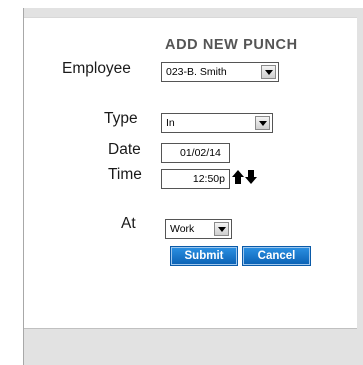 Image resolution: width=363 pixels, height=365 pixels. What do you see at coordinates (200, 153) in the screenshot?
I see `date-field-value: 01/02/14` at bounding box center [200, 153].